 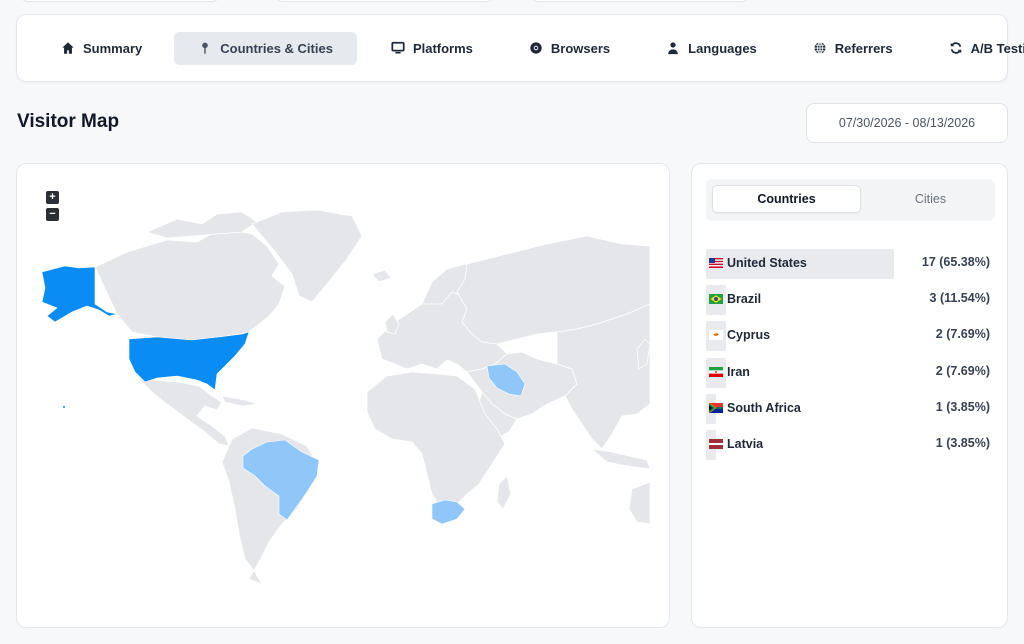 I want to click on tab-summary: Summary, so click(x=101, y=48).